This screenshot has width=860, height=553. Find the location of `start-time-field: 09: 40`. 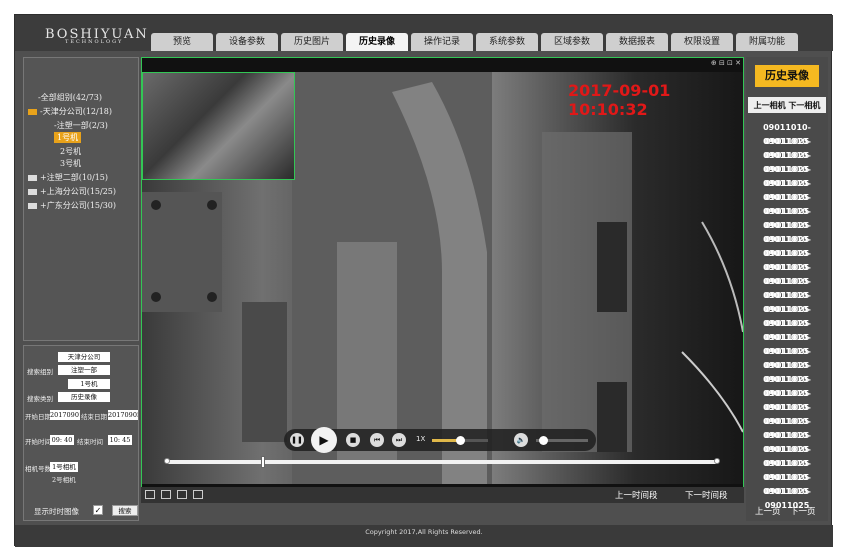

start-time-field: 09: 40 is located at coordinates (62, 440).